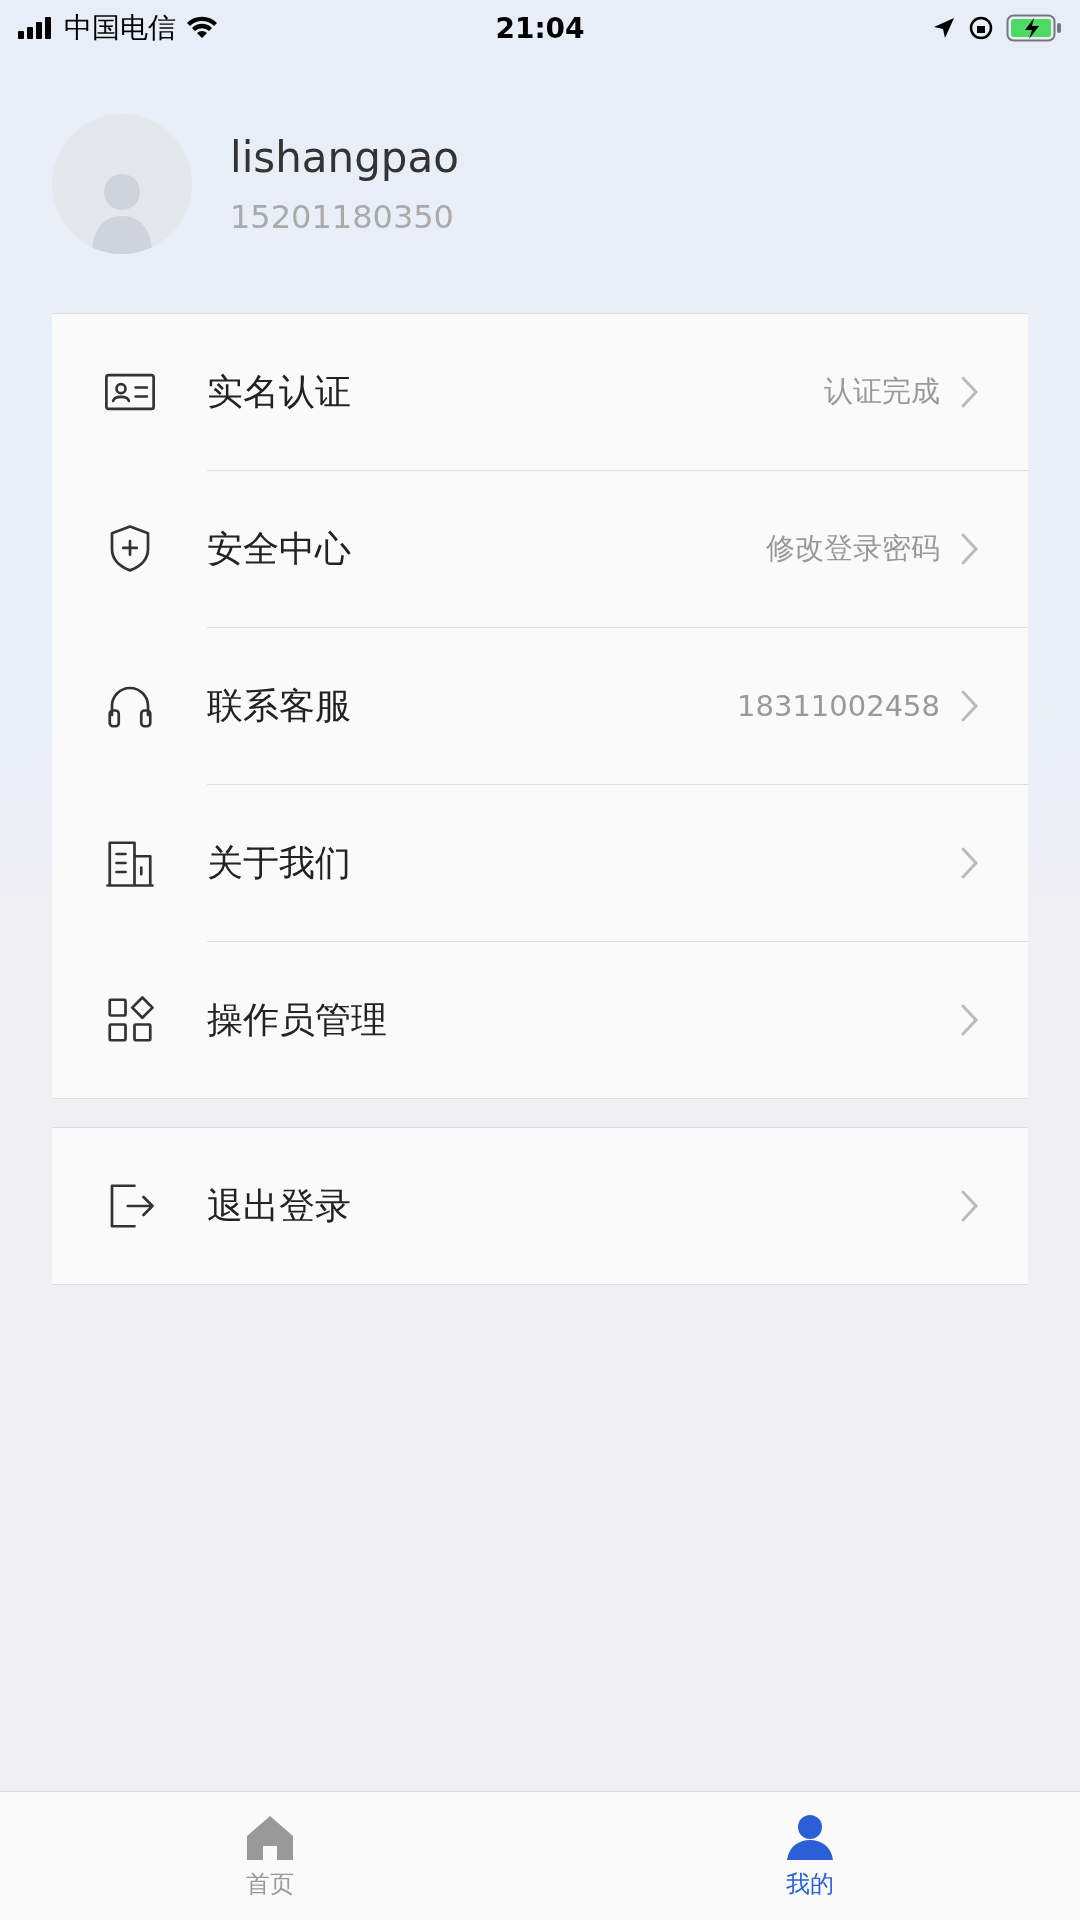  Describe the element at coordinates (36, 28) in the screenshot. I see `signal-icon` at that location.